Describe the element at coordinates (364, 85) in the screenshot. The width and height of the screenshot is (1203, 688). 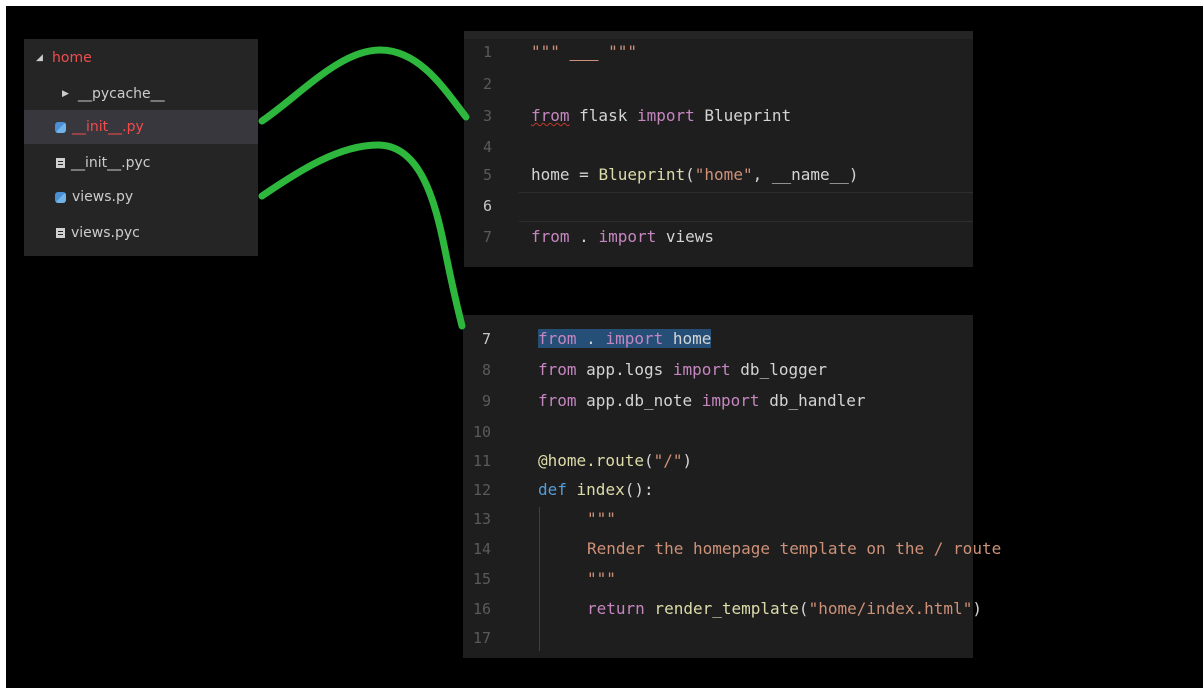
I see `arrow-init-to-editor` at that location.